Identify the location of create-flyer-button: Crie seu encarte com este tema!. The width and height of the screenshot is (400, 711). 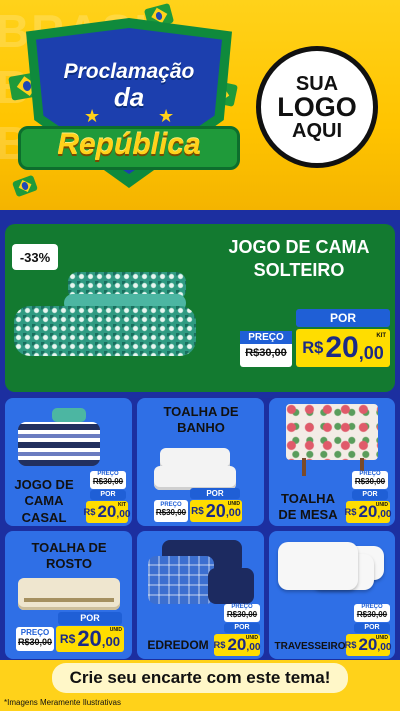
(200, 678).